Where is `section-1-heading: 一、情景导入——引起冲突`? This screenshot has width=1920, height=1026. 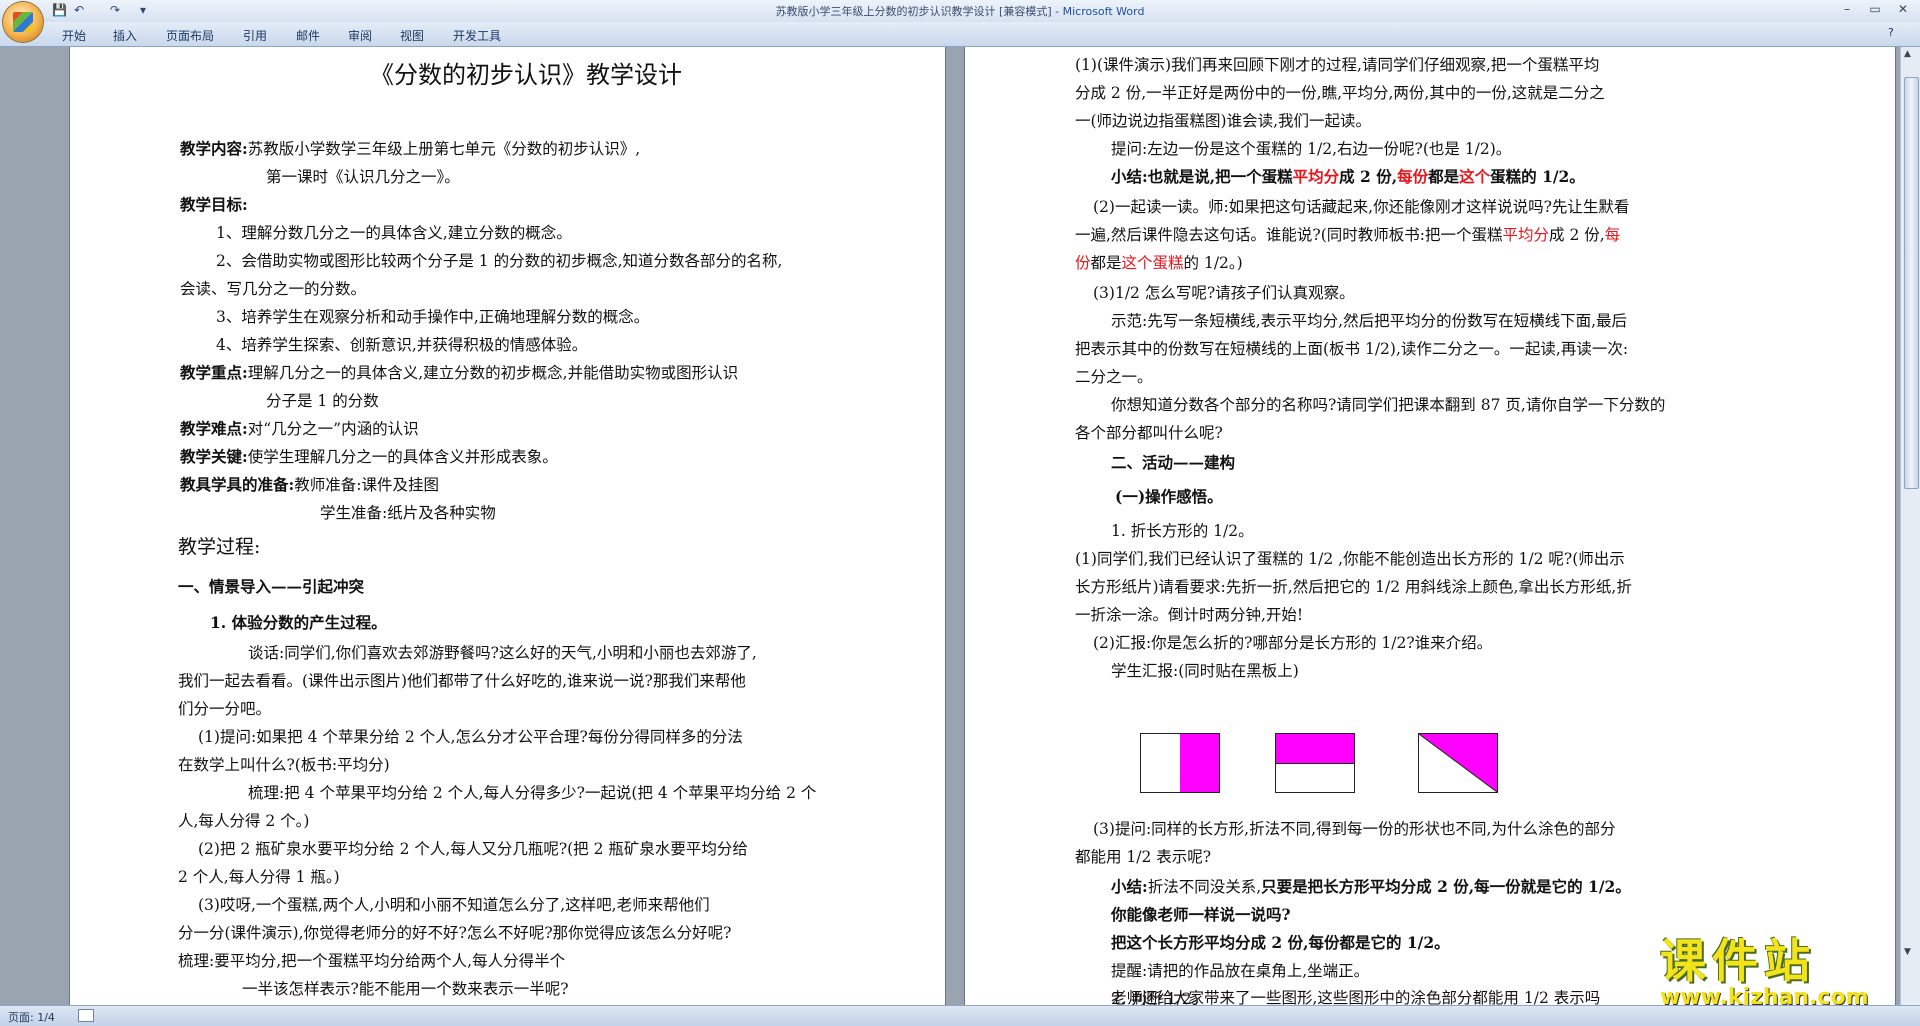
section-1-heading: 一、情景导入——引起冲突 is located at coordinates (271, 586).